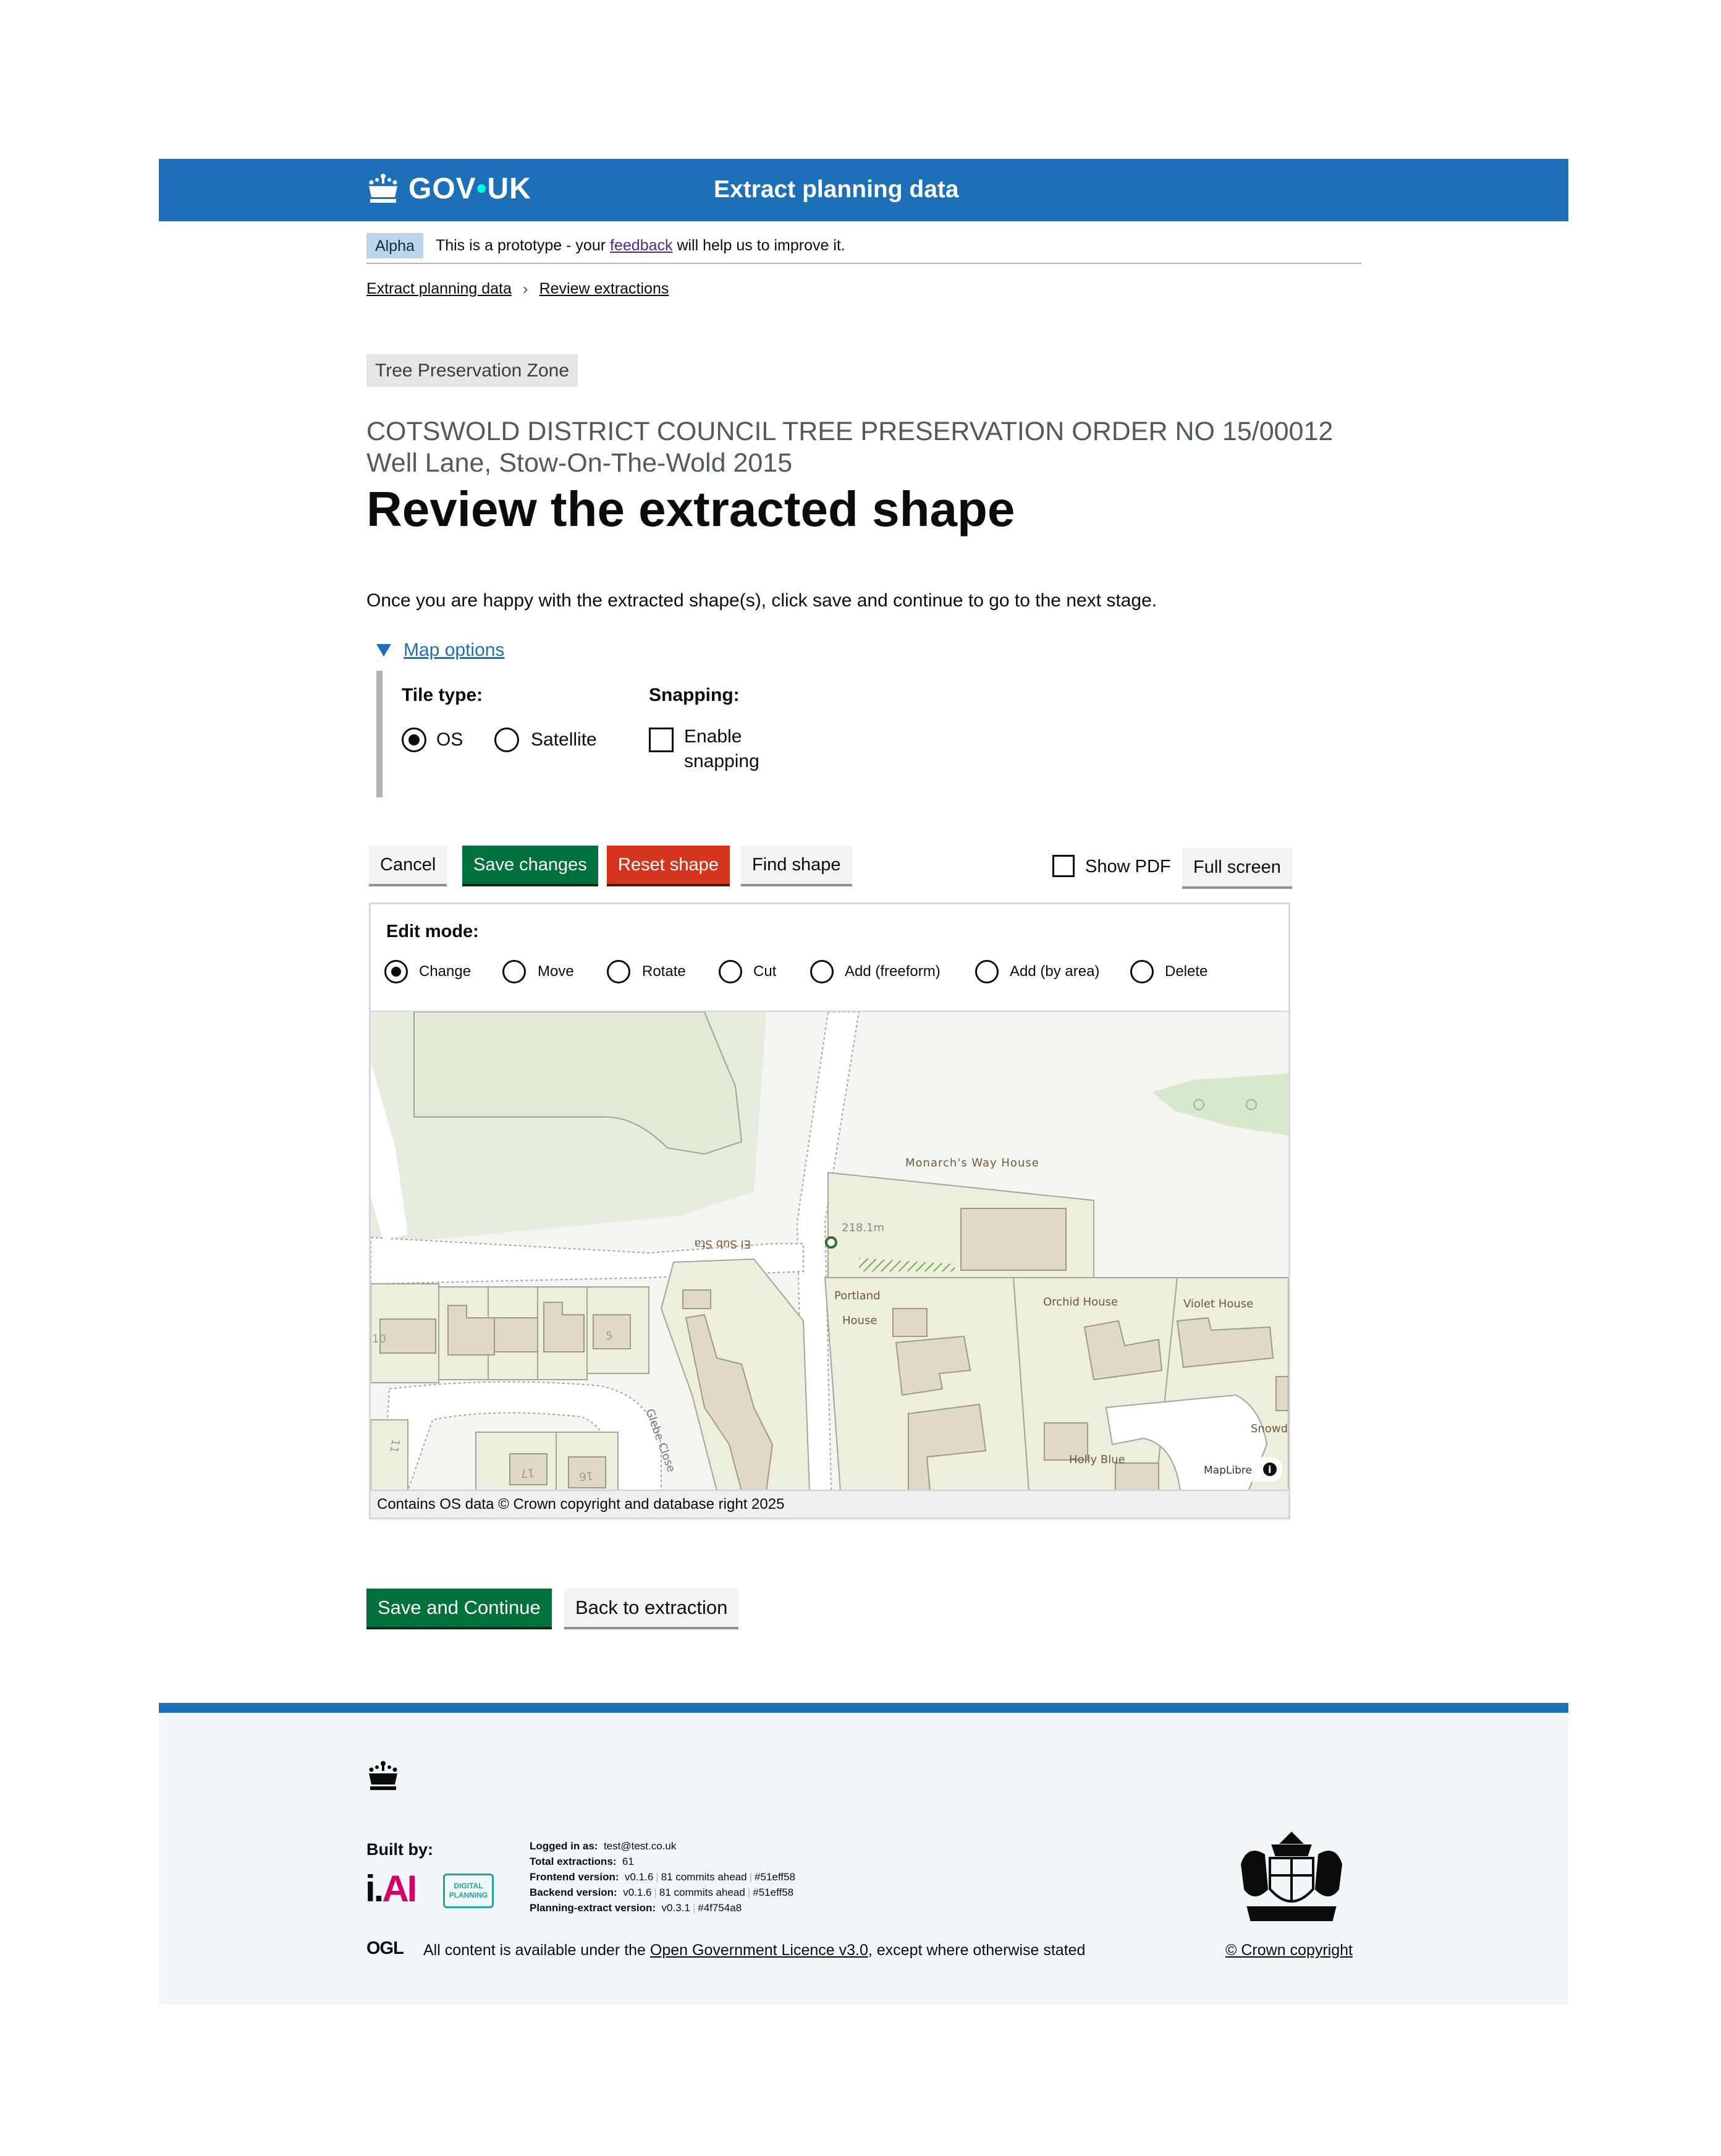 Image resolution: width=1721 pixels, height=2156 pixels. I want to click on tile-os-radio, so click(414, 740).